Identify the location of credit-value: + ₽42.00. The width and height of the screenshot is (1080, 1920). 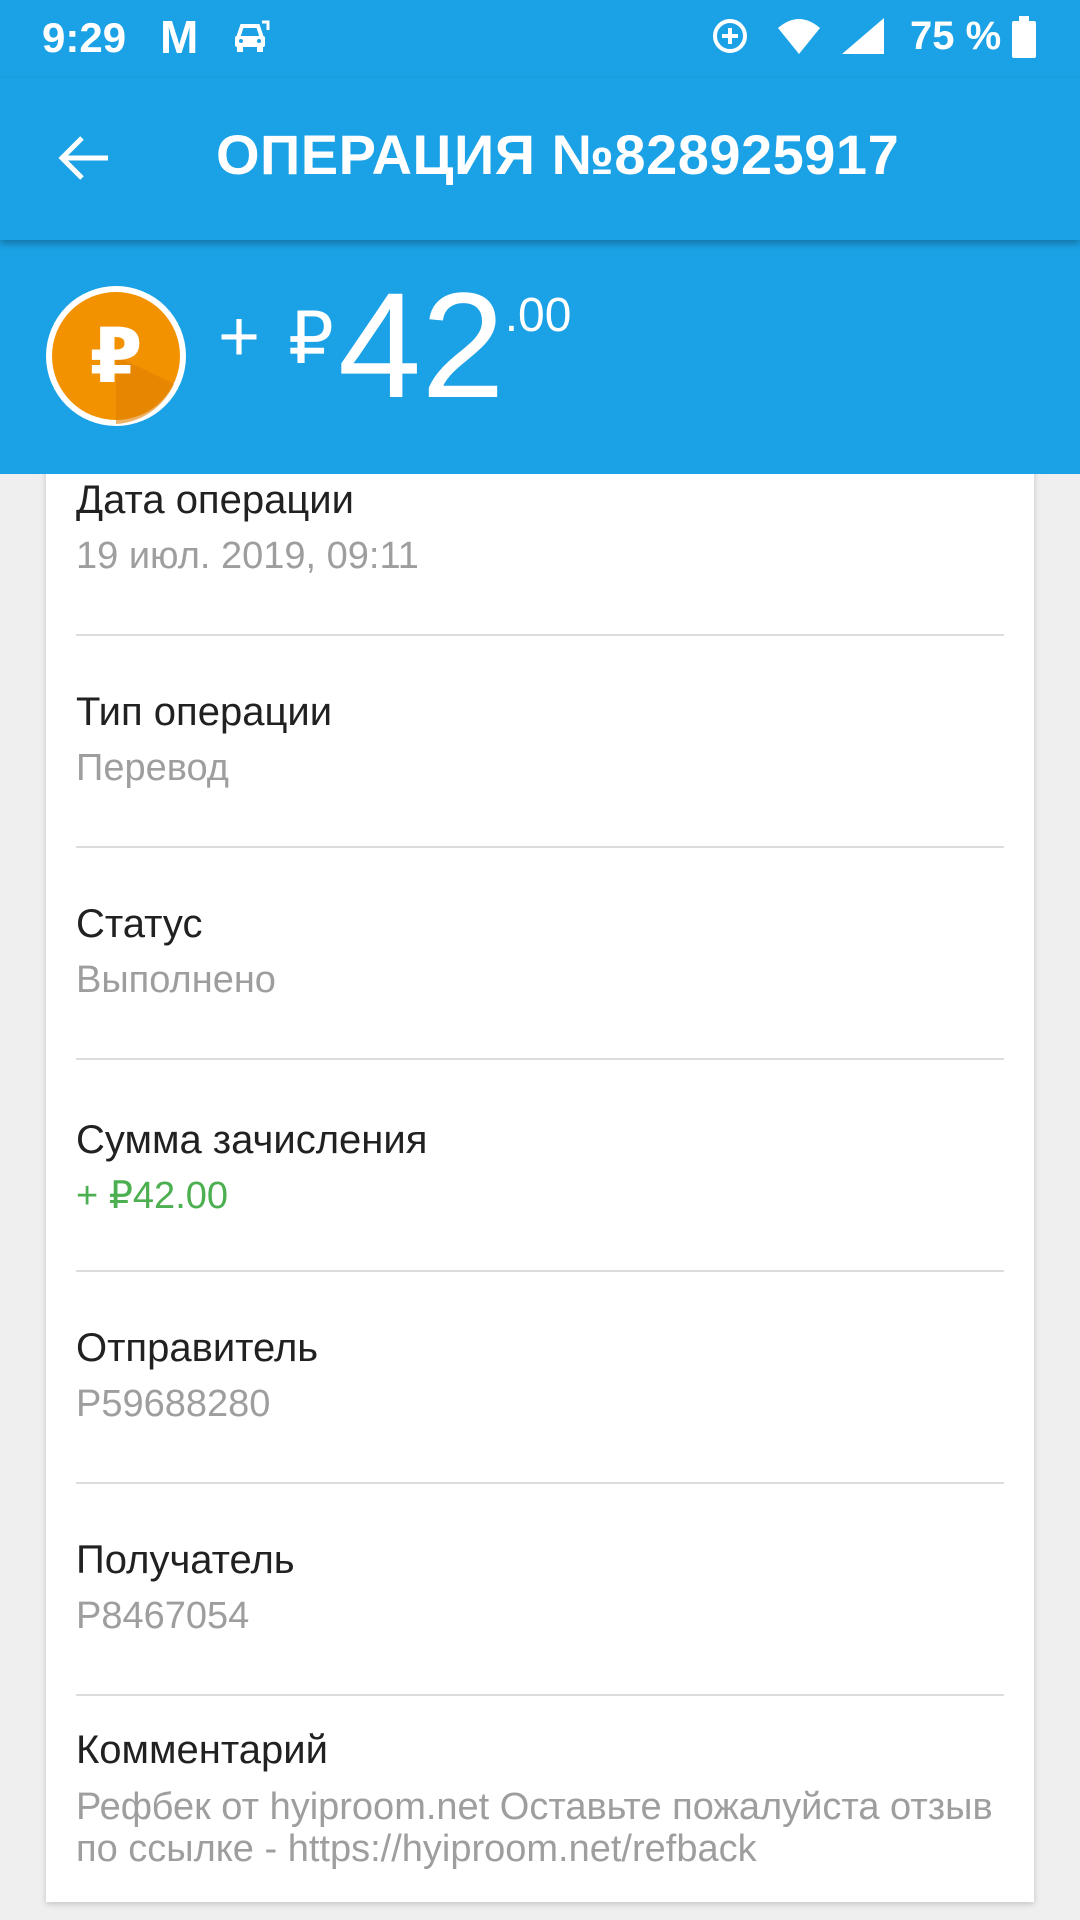
(152, 1196).